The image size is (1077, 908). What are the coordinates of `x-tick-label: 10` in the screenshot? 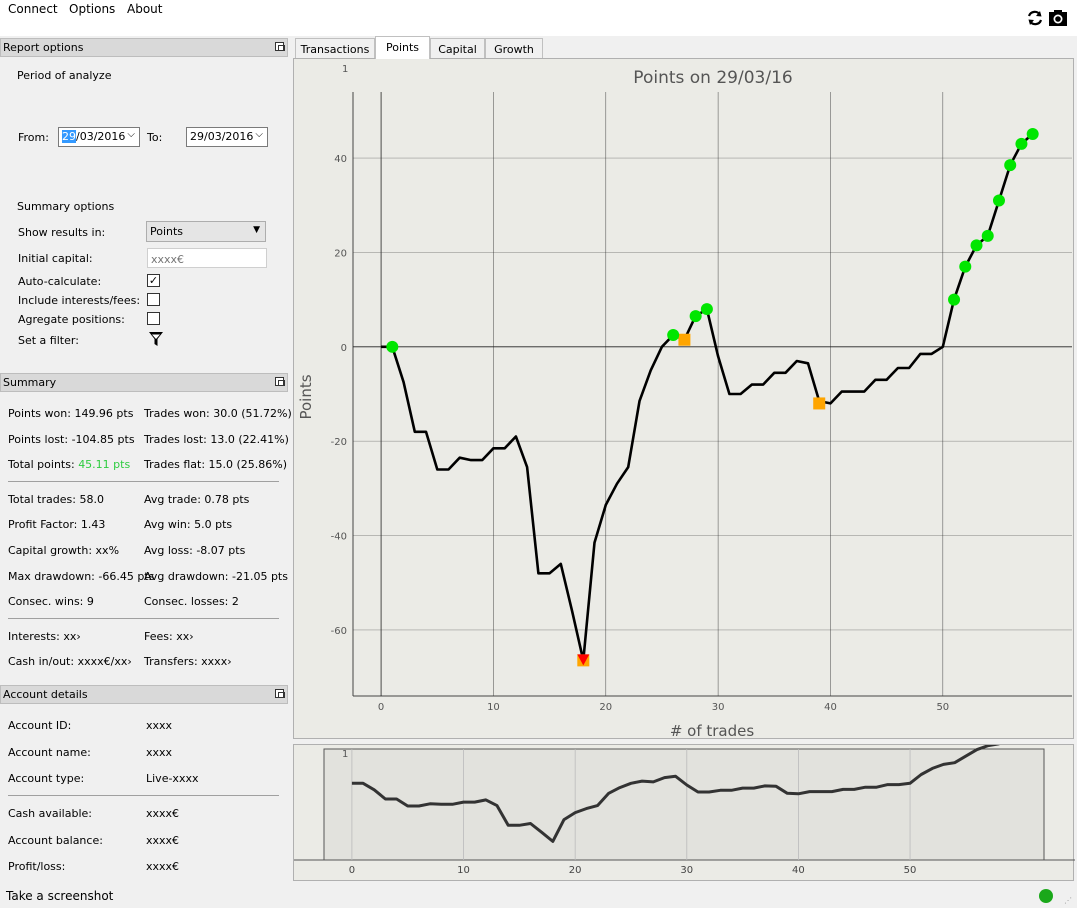 It's located at (493, 707).